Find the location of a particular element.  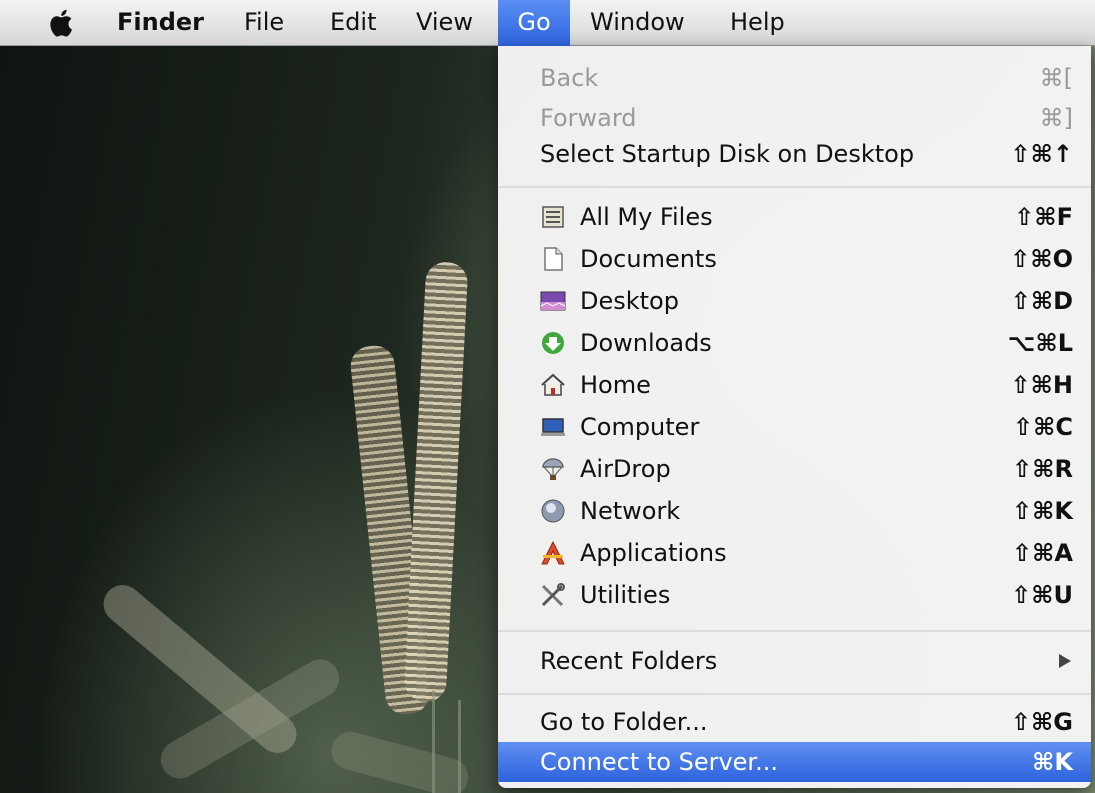

menu-item-home: Home ⇧⌘H is located at coordinates (794, 385).